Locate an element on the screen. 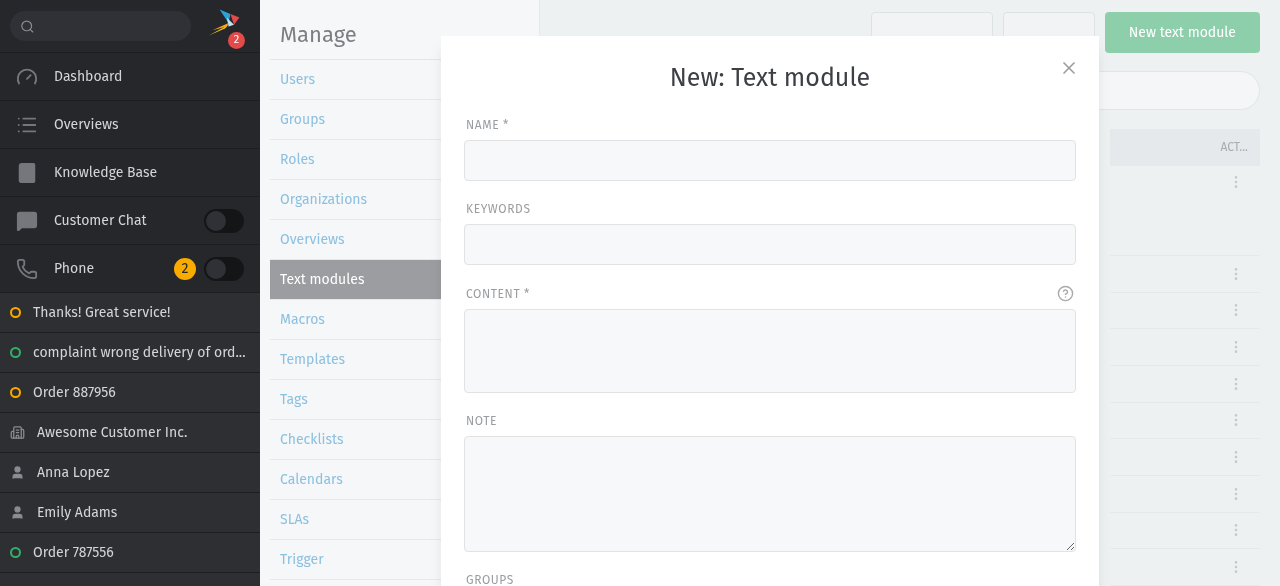 Image resolution: width=1280 pixels, height=586 pixels. nav-item: Knowledge Base is located at coordinates (130, 173).